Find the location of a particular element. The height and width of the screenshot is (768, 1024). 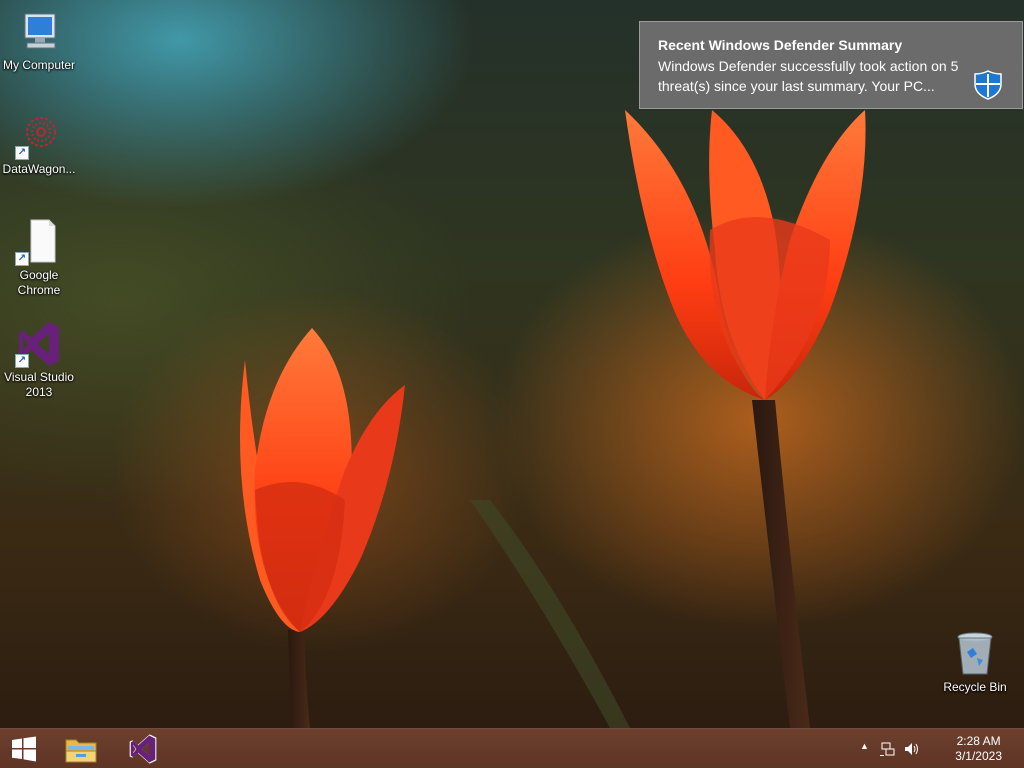

taskbar-clock: 2:28 AM 3/1/2023 is located at coordinates (978, 749).